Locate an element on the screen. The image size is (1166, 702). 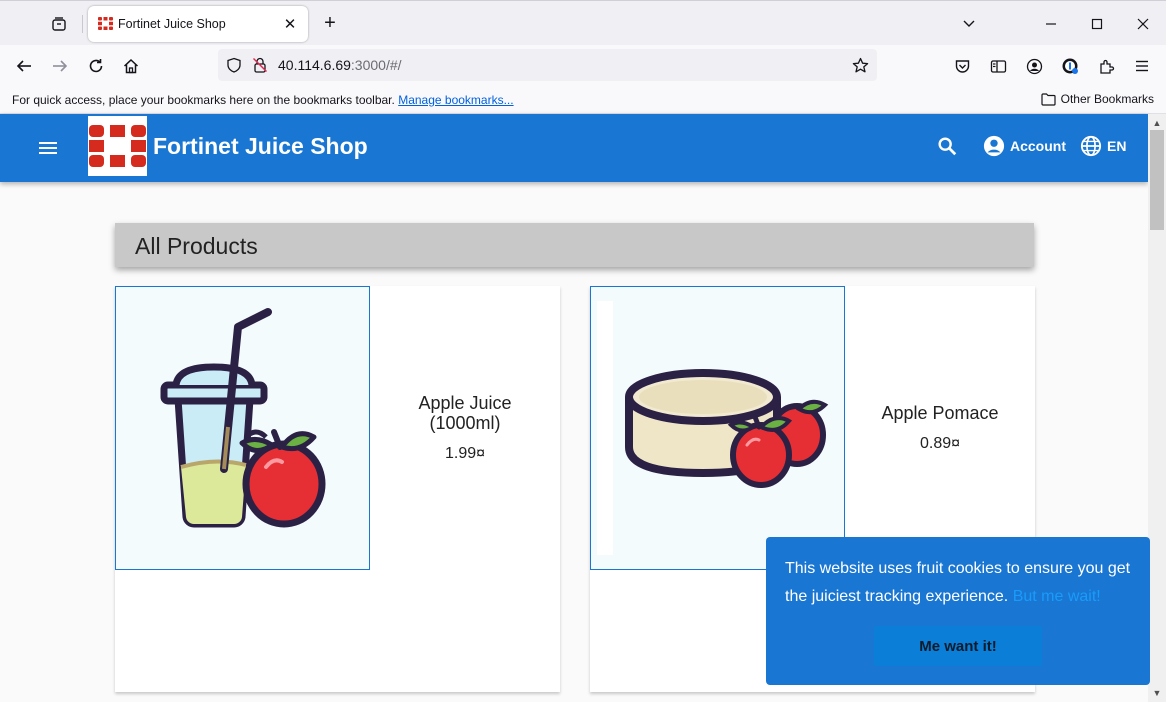
globe-icon is located at coordinates (1091, 146).